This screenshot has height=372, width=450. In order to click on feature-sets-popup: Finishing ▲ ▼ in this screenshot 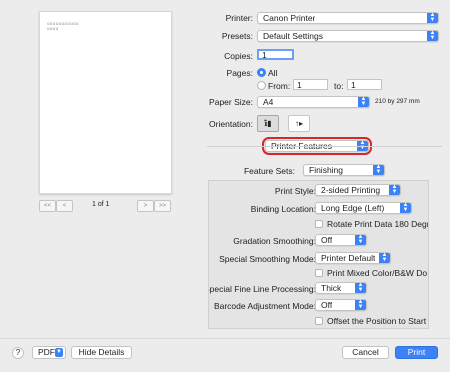, I will do `click(344, 170)`.